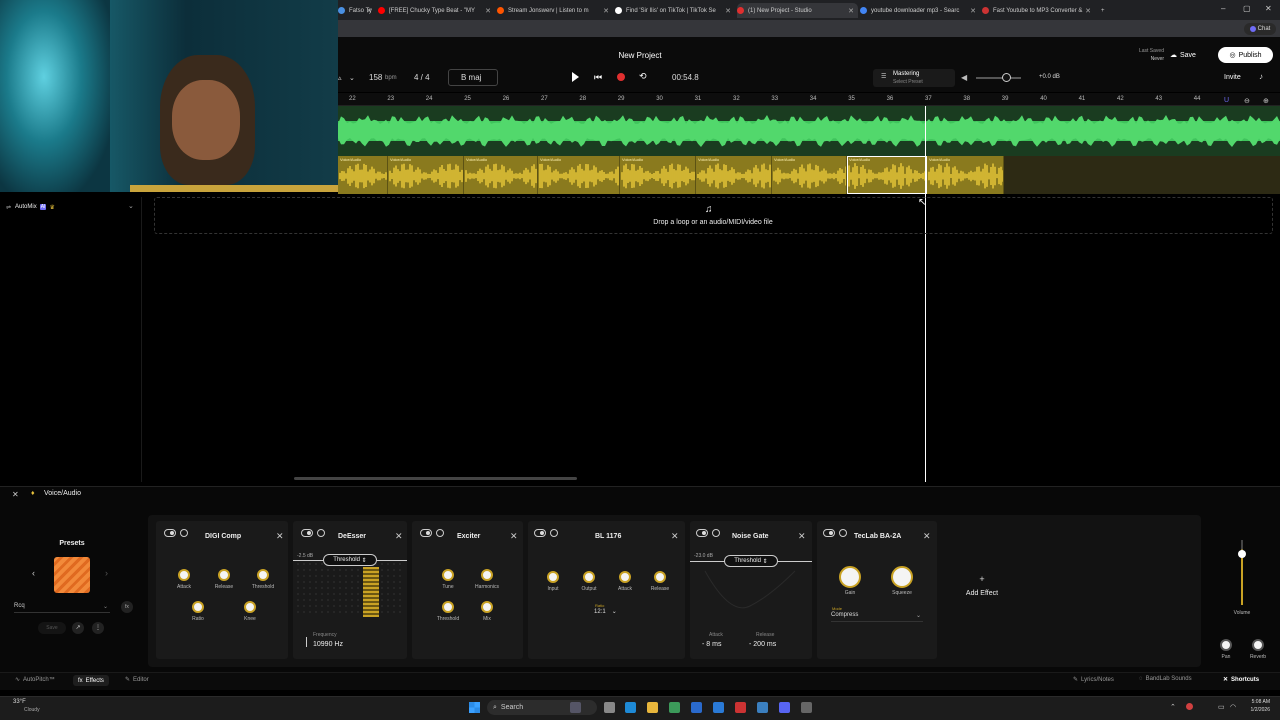 This screenshot has height=720, width=1280. I want to click on release-knob, so click(224, 575).